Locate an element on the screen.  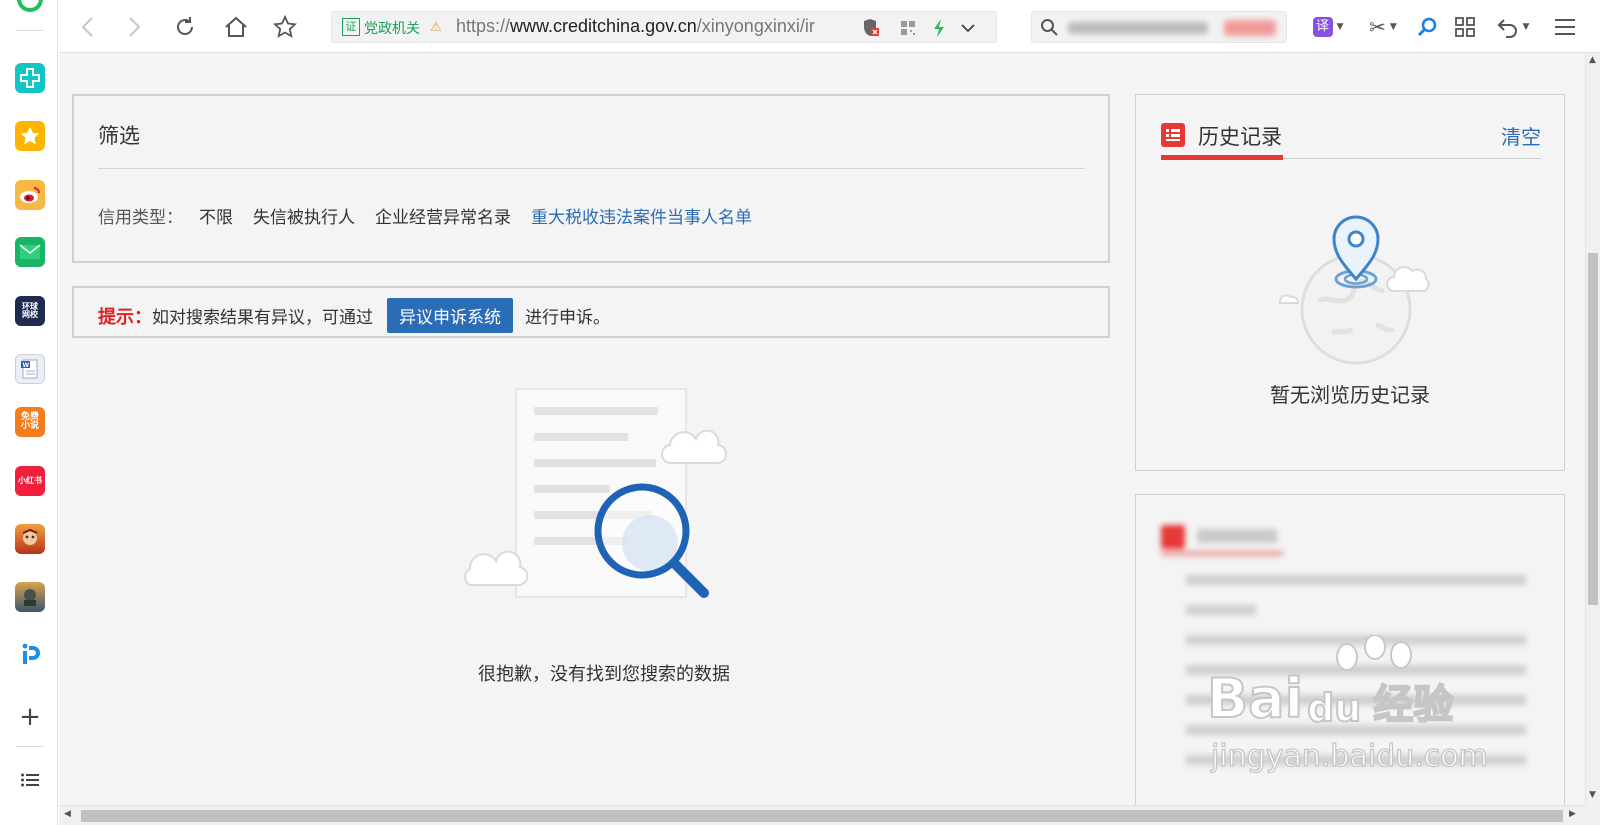
speed-mode-icon is located at coordinates (939, 30).